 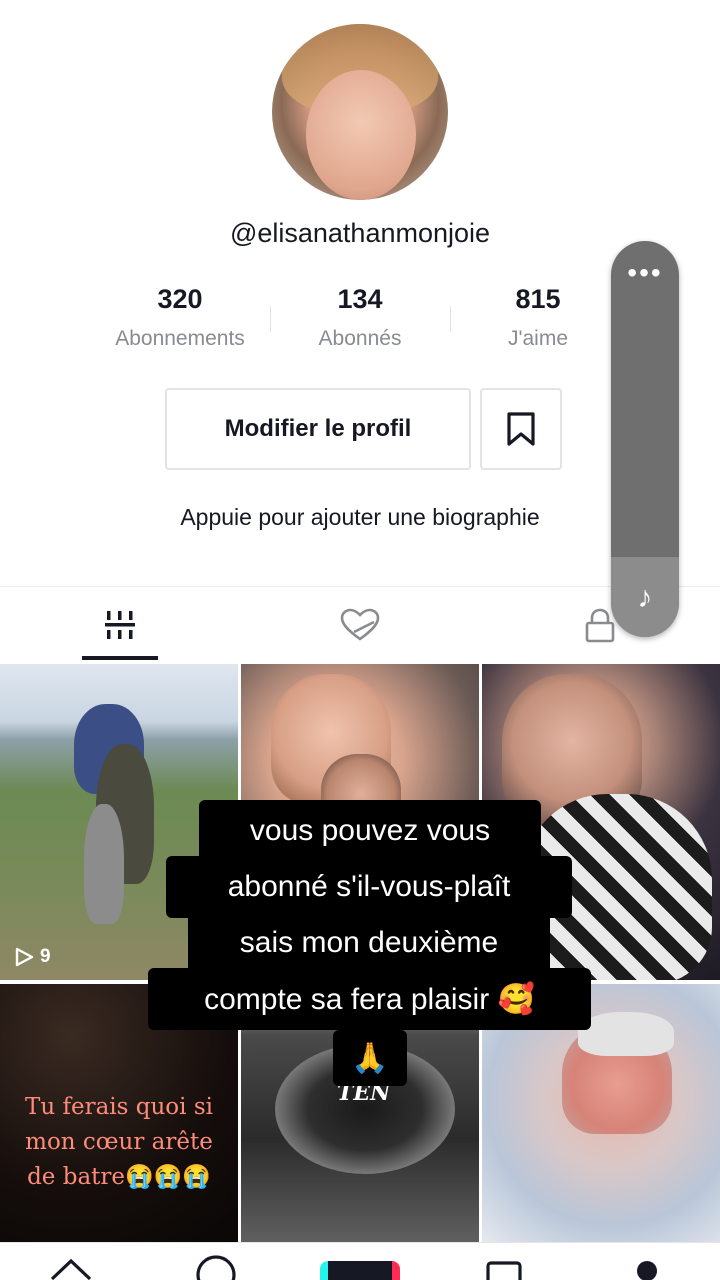 I want to click on discover-icon, so click(x=216, y=1265).